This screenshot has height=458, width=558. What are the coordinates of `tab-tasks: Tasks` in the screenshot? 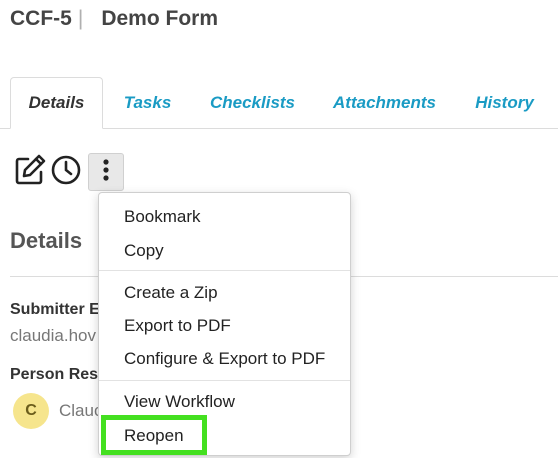 It's located at (147, 103).